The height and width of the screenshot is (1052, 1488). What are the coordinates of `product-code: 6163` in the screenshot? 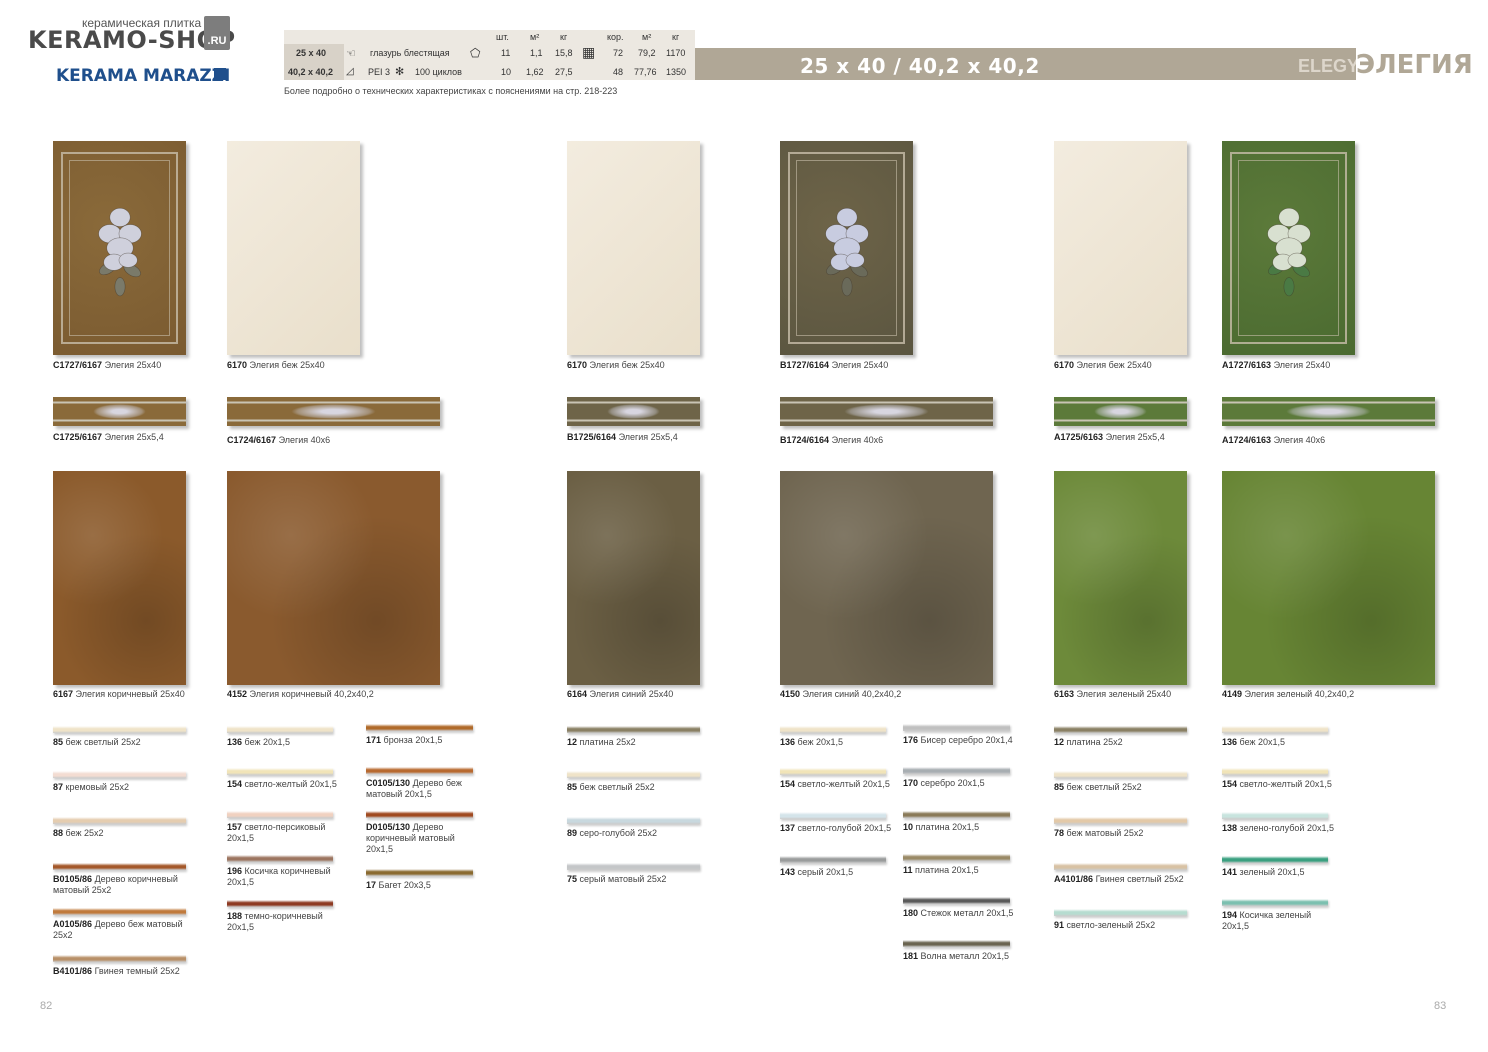 It's located at (1064, 694).